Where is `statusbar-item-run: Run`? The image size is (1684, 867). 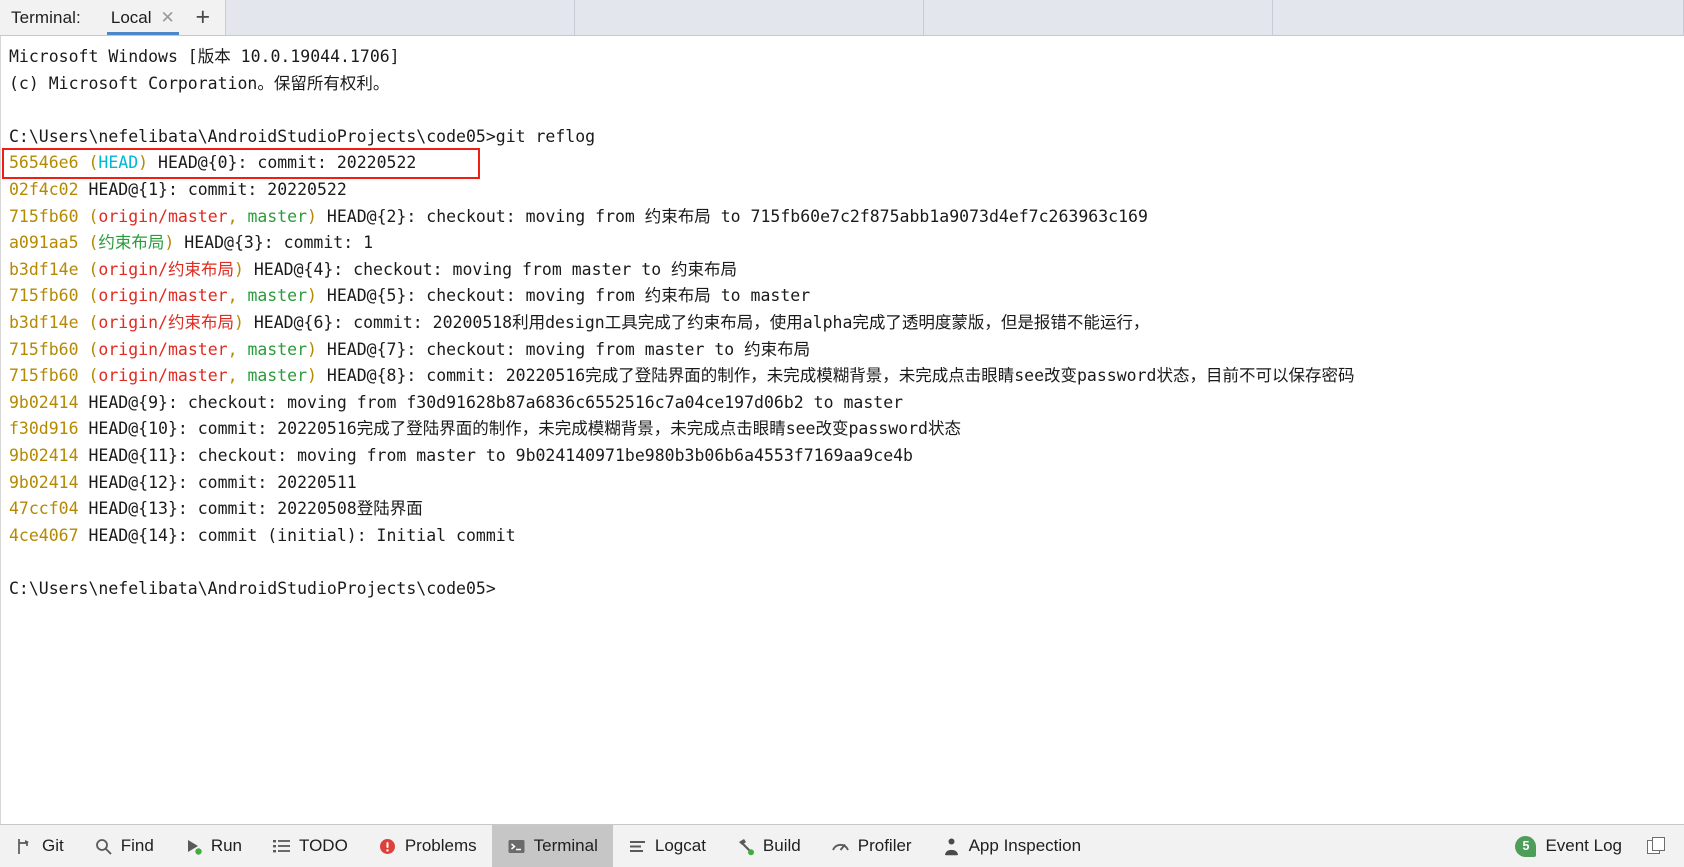
statusbar-item-run: Run is located at coordinates (213, 846).